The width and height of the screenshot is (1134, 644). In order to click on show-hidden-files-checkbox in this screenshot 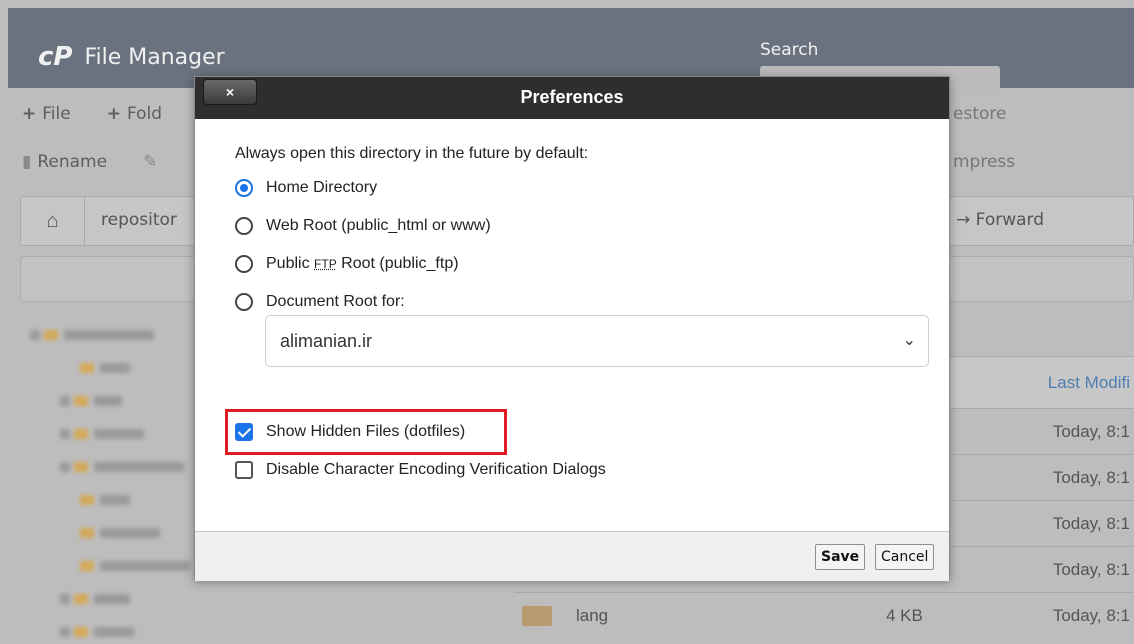, I will do `click(244, 432)`.